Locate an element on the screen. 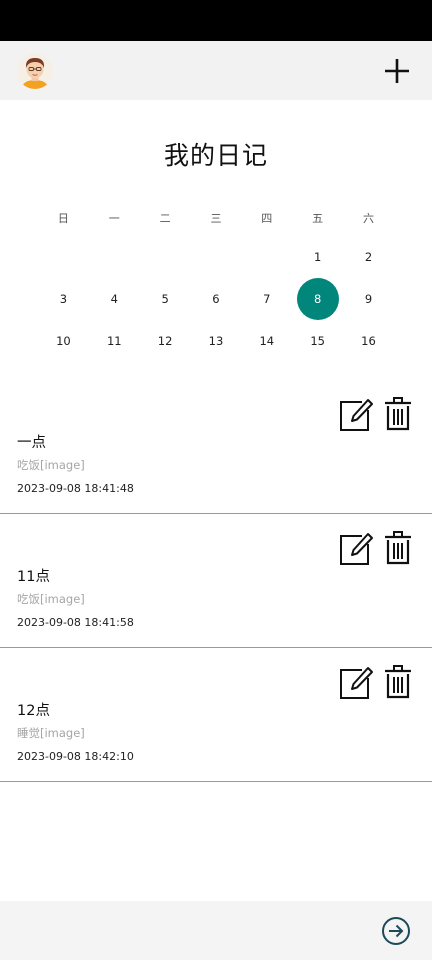 Image resolution: width=432 pixels, height=960 pixels. calendar-day-number: 13 is located at coordinates (216, 341).